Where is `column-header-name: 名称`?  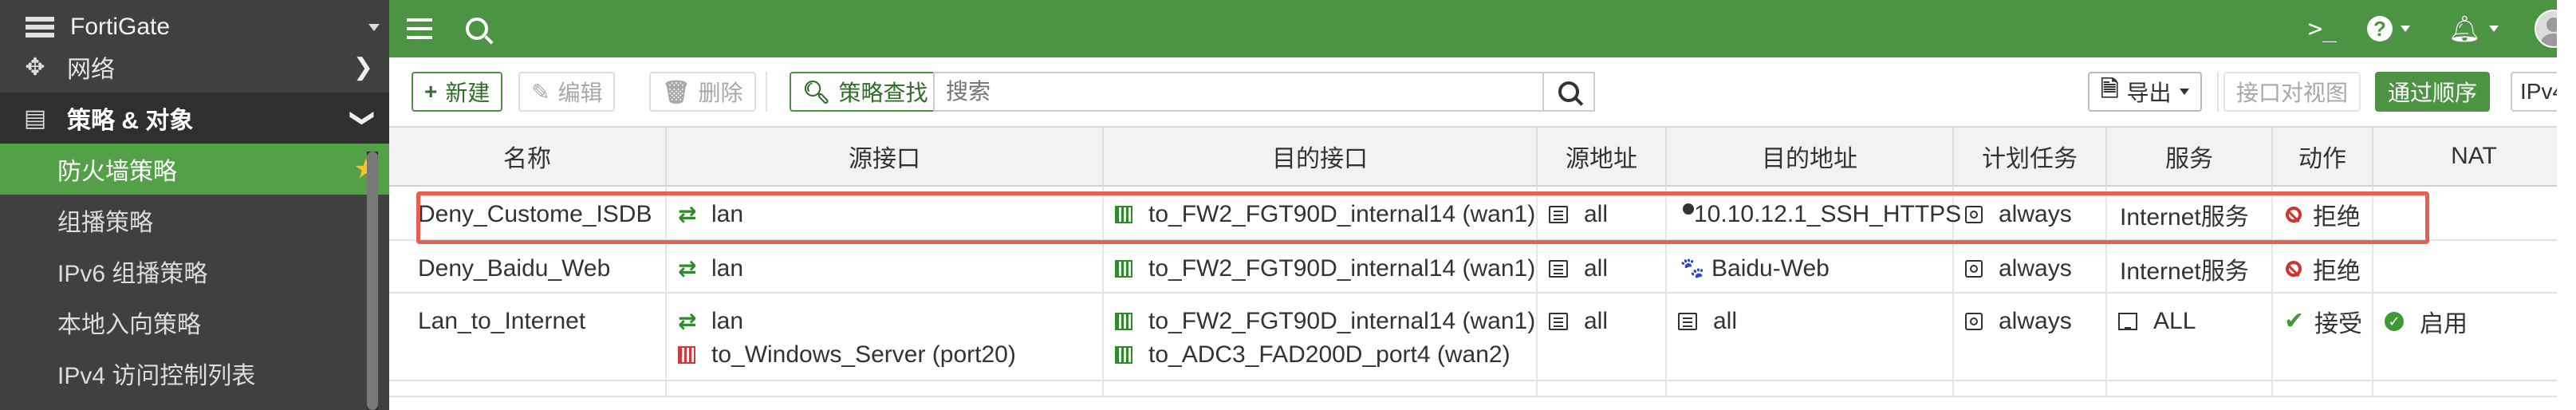
column-header-name: 名称 is located at coordinates (528, 156).